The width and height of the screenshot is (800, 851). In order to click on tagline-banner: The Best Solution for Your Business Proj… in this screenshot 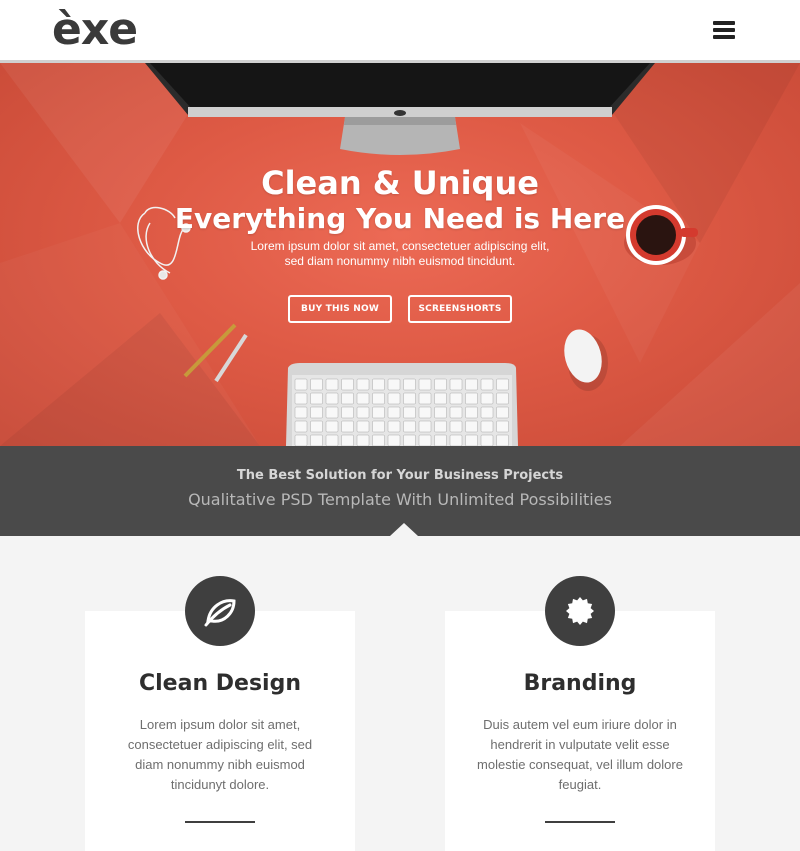, I will do `click(400, 491)`.